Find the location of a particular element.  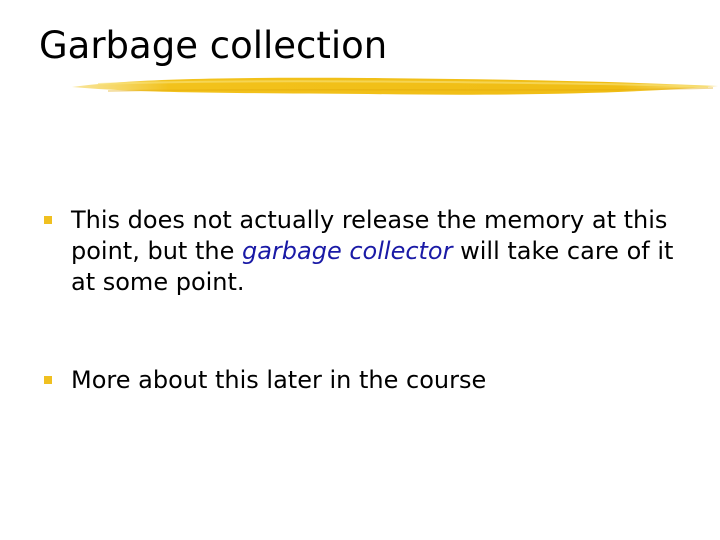

bullet-text: More about this later in the course is located at coordinates (279, 380).